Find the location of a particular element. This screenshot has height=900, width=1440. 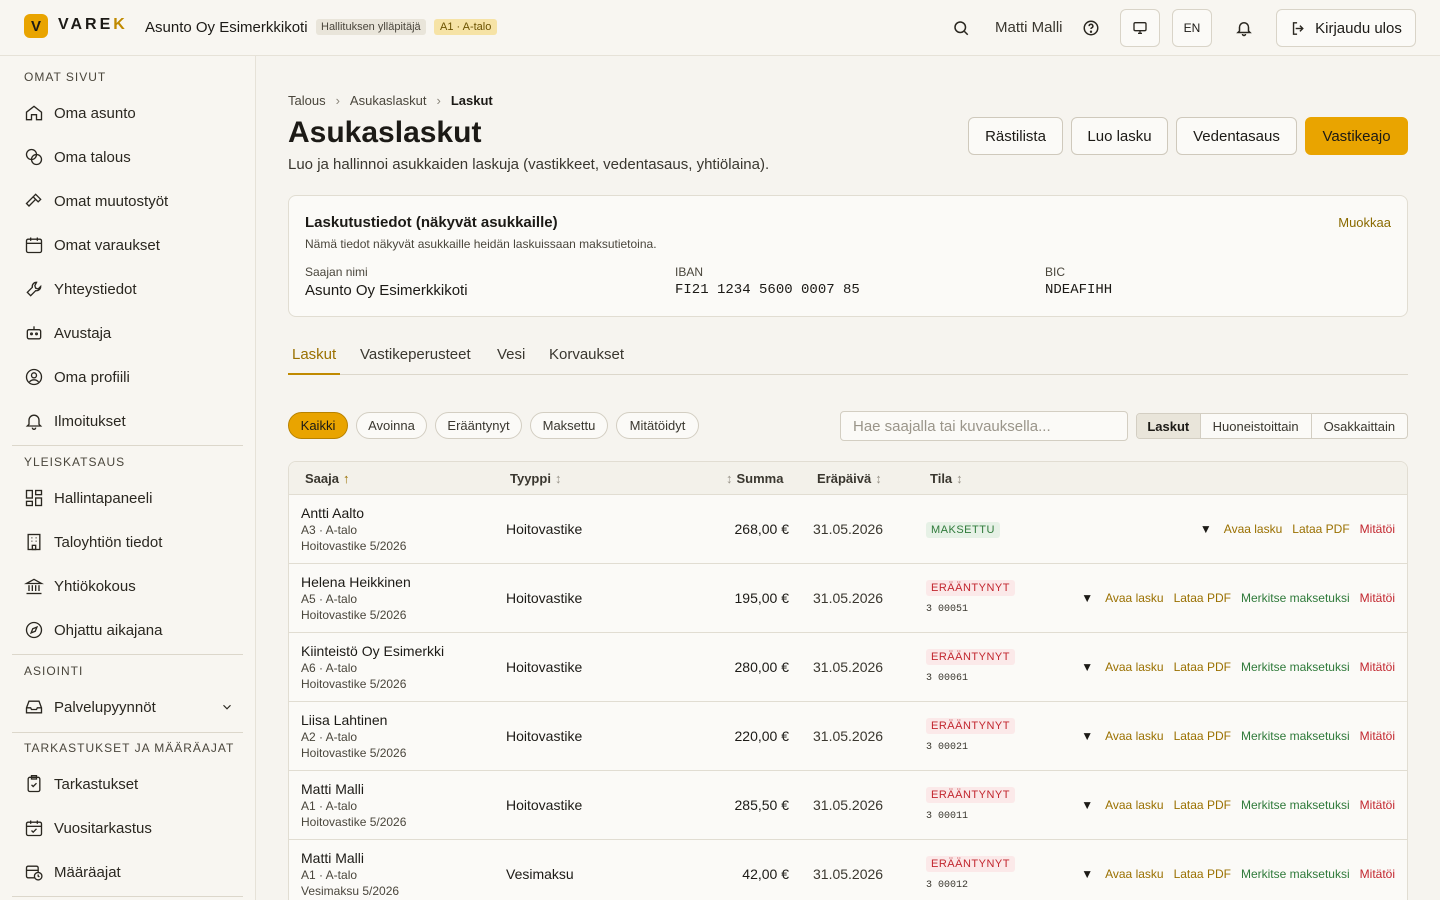

calendar-icon is located at coordinates (34, 245).